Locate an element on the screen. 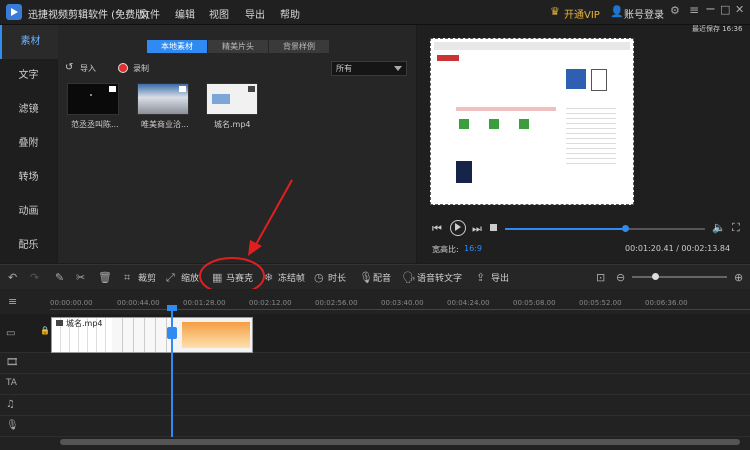 This screenshot has height=450, width=750. clip-type-icon is located at coordinates (59, 323).